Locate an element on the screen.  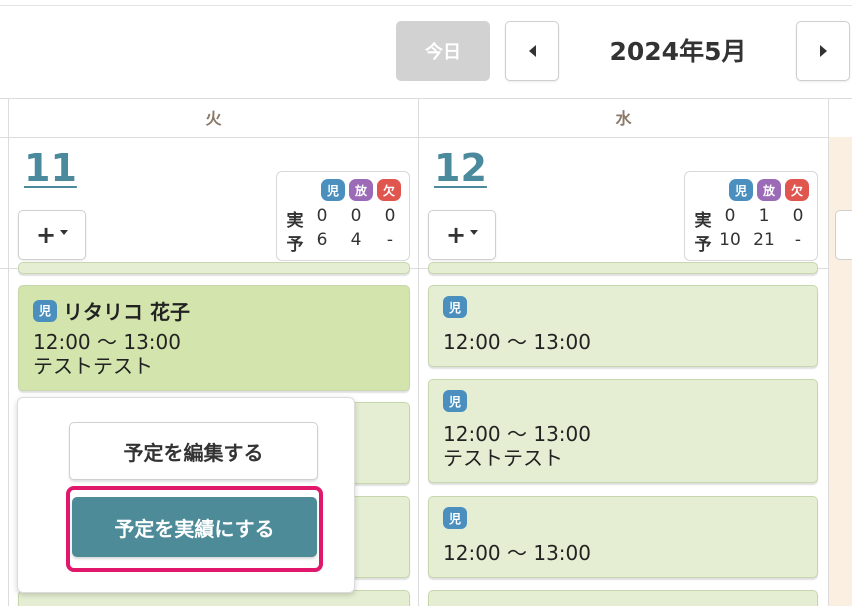
day-number-12: 12 is located at coordinates (460, 168).